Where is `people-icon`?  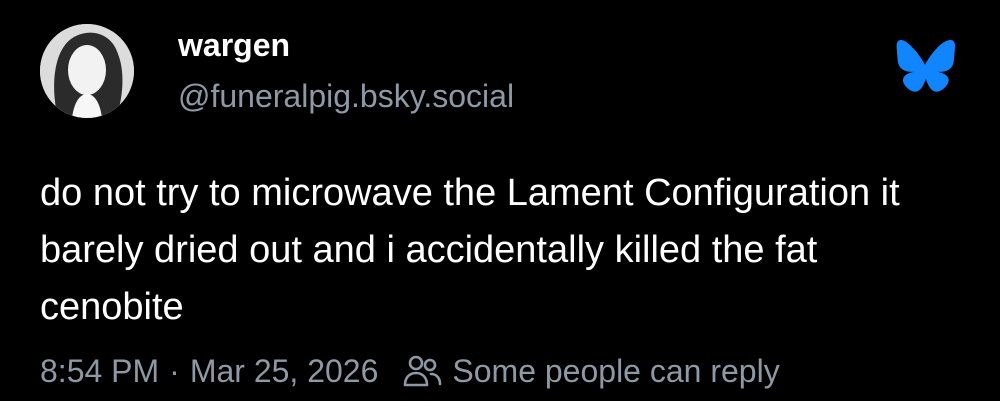 people-icon is located at coordinates (422, 371).